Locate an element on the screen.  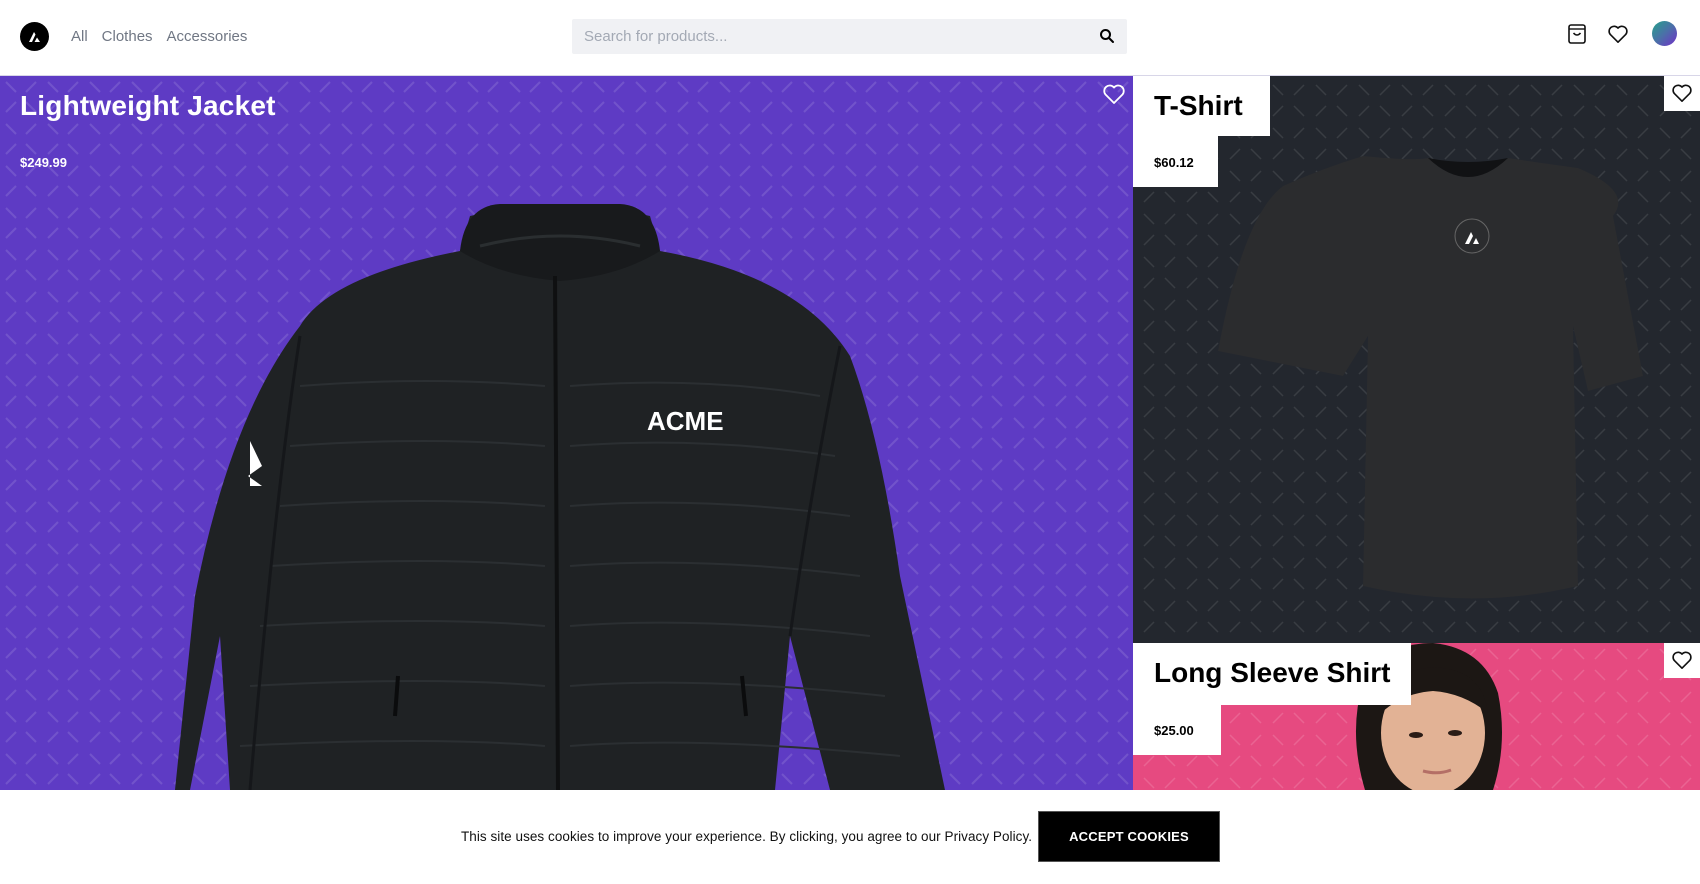
search-bar is located at coordinates (849, 36).